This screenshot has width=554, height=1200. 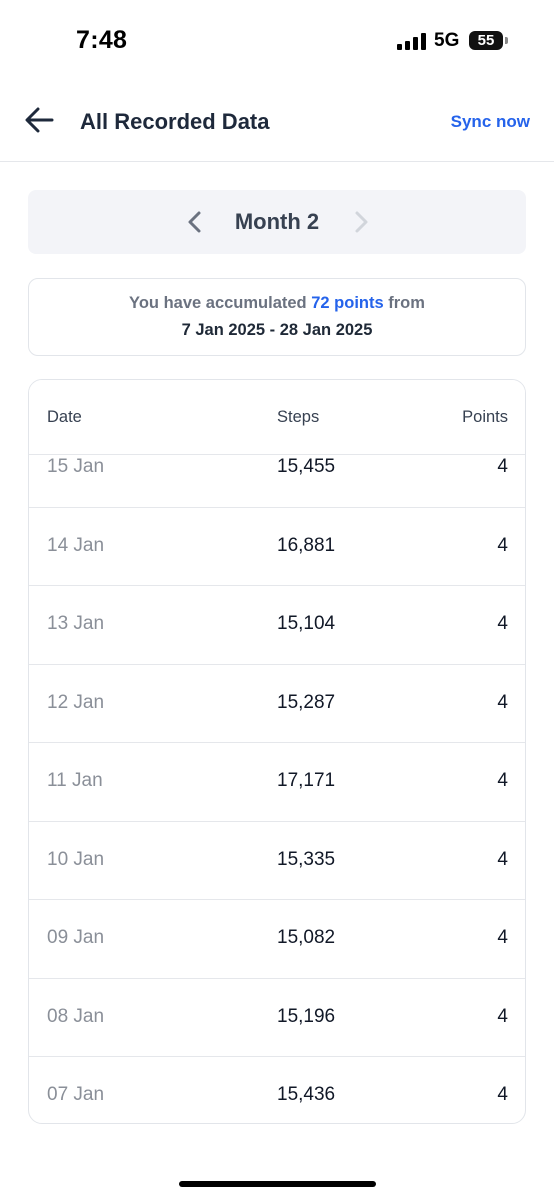 I want to click on battery-cap, so click(x=506, y=40).